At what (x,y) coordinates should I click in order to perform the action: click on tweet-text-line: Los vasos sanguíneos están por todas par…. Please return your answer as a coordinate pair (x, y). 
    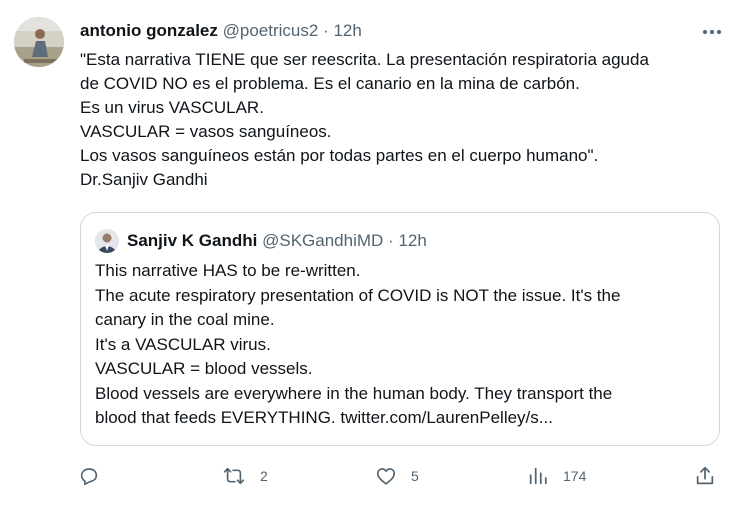
    Looking at the image, I should click on (339, 155).